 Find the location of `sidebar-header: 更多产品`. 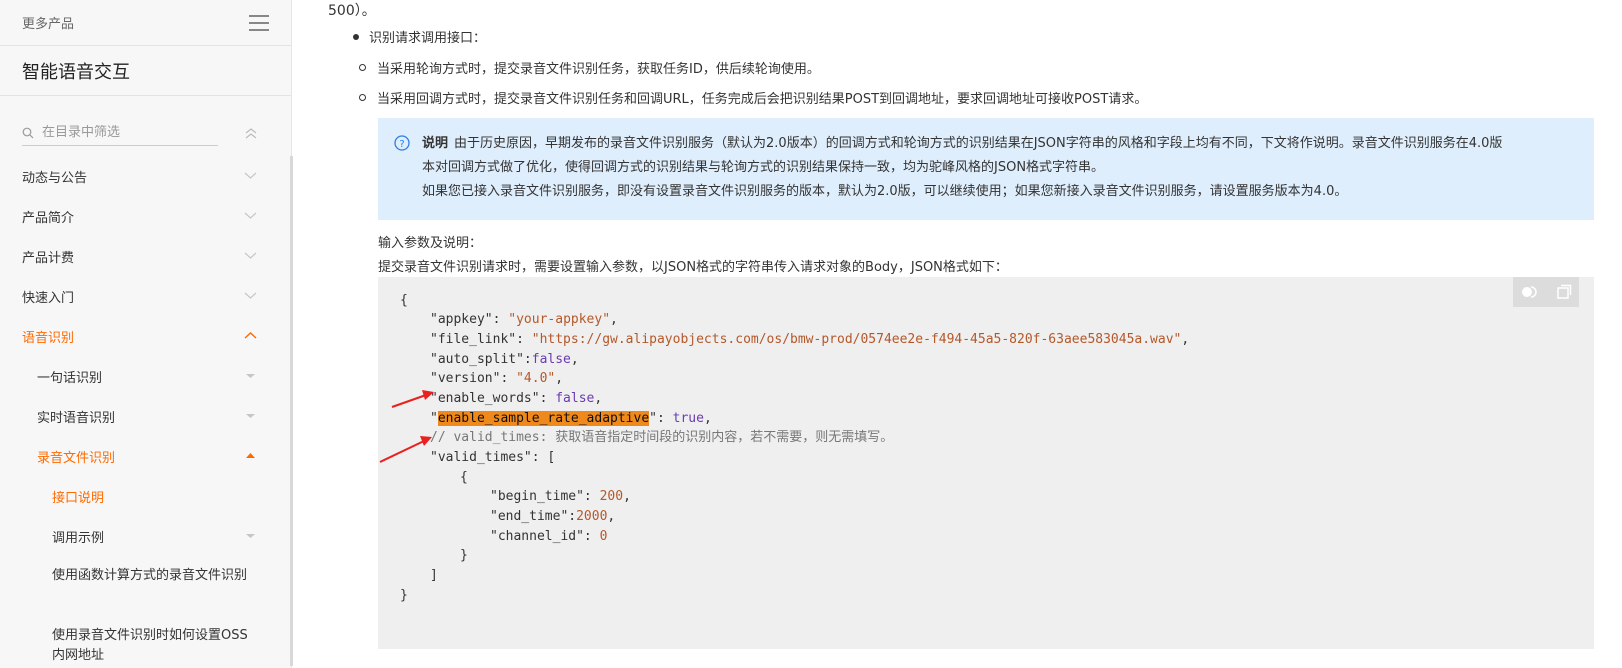

sidebar-header: 更多产品 is located at coordinates (145, 23).